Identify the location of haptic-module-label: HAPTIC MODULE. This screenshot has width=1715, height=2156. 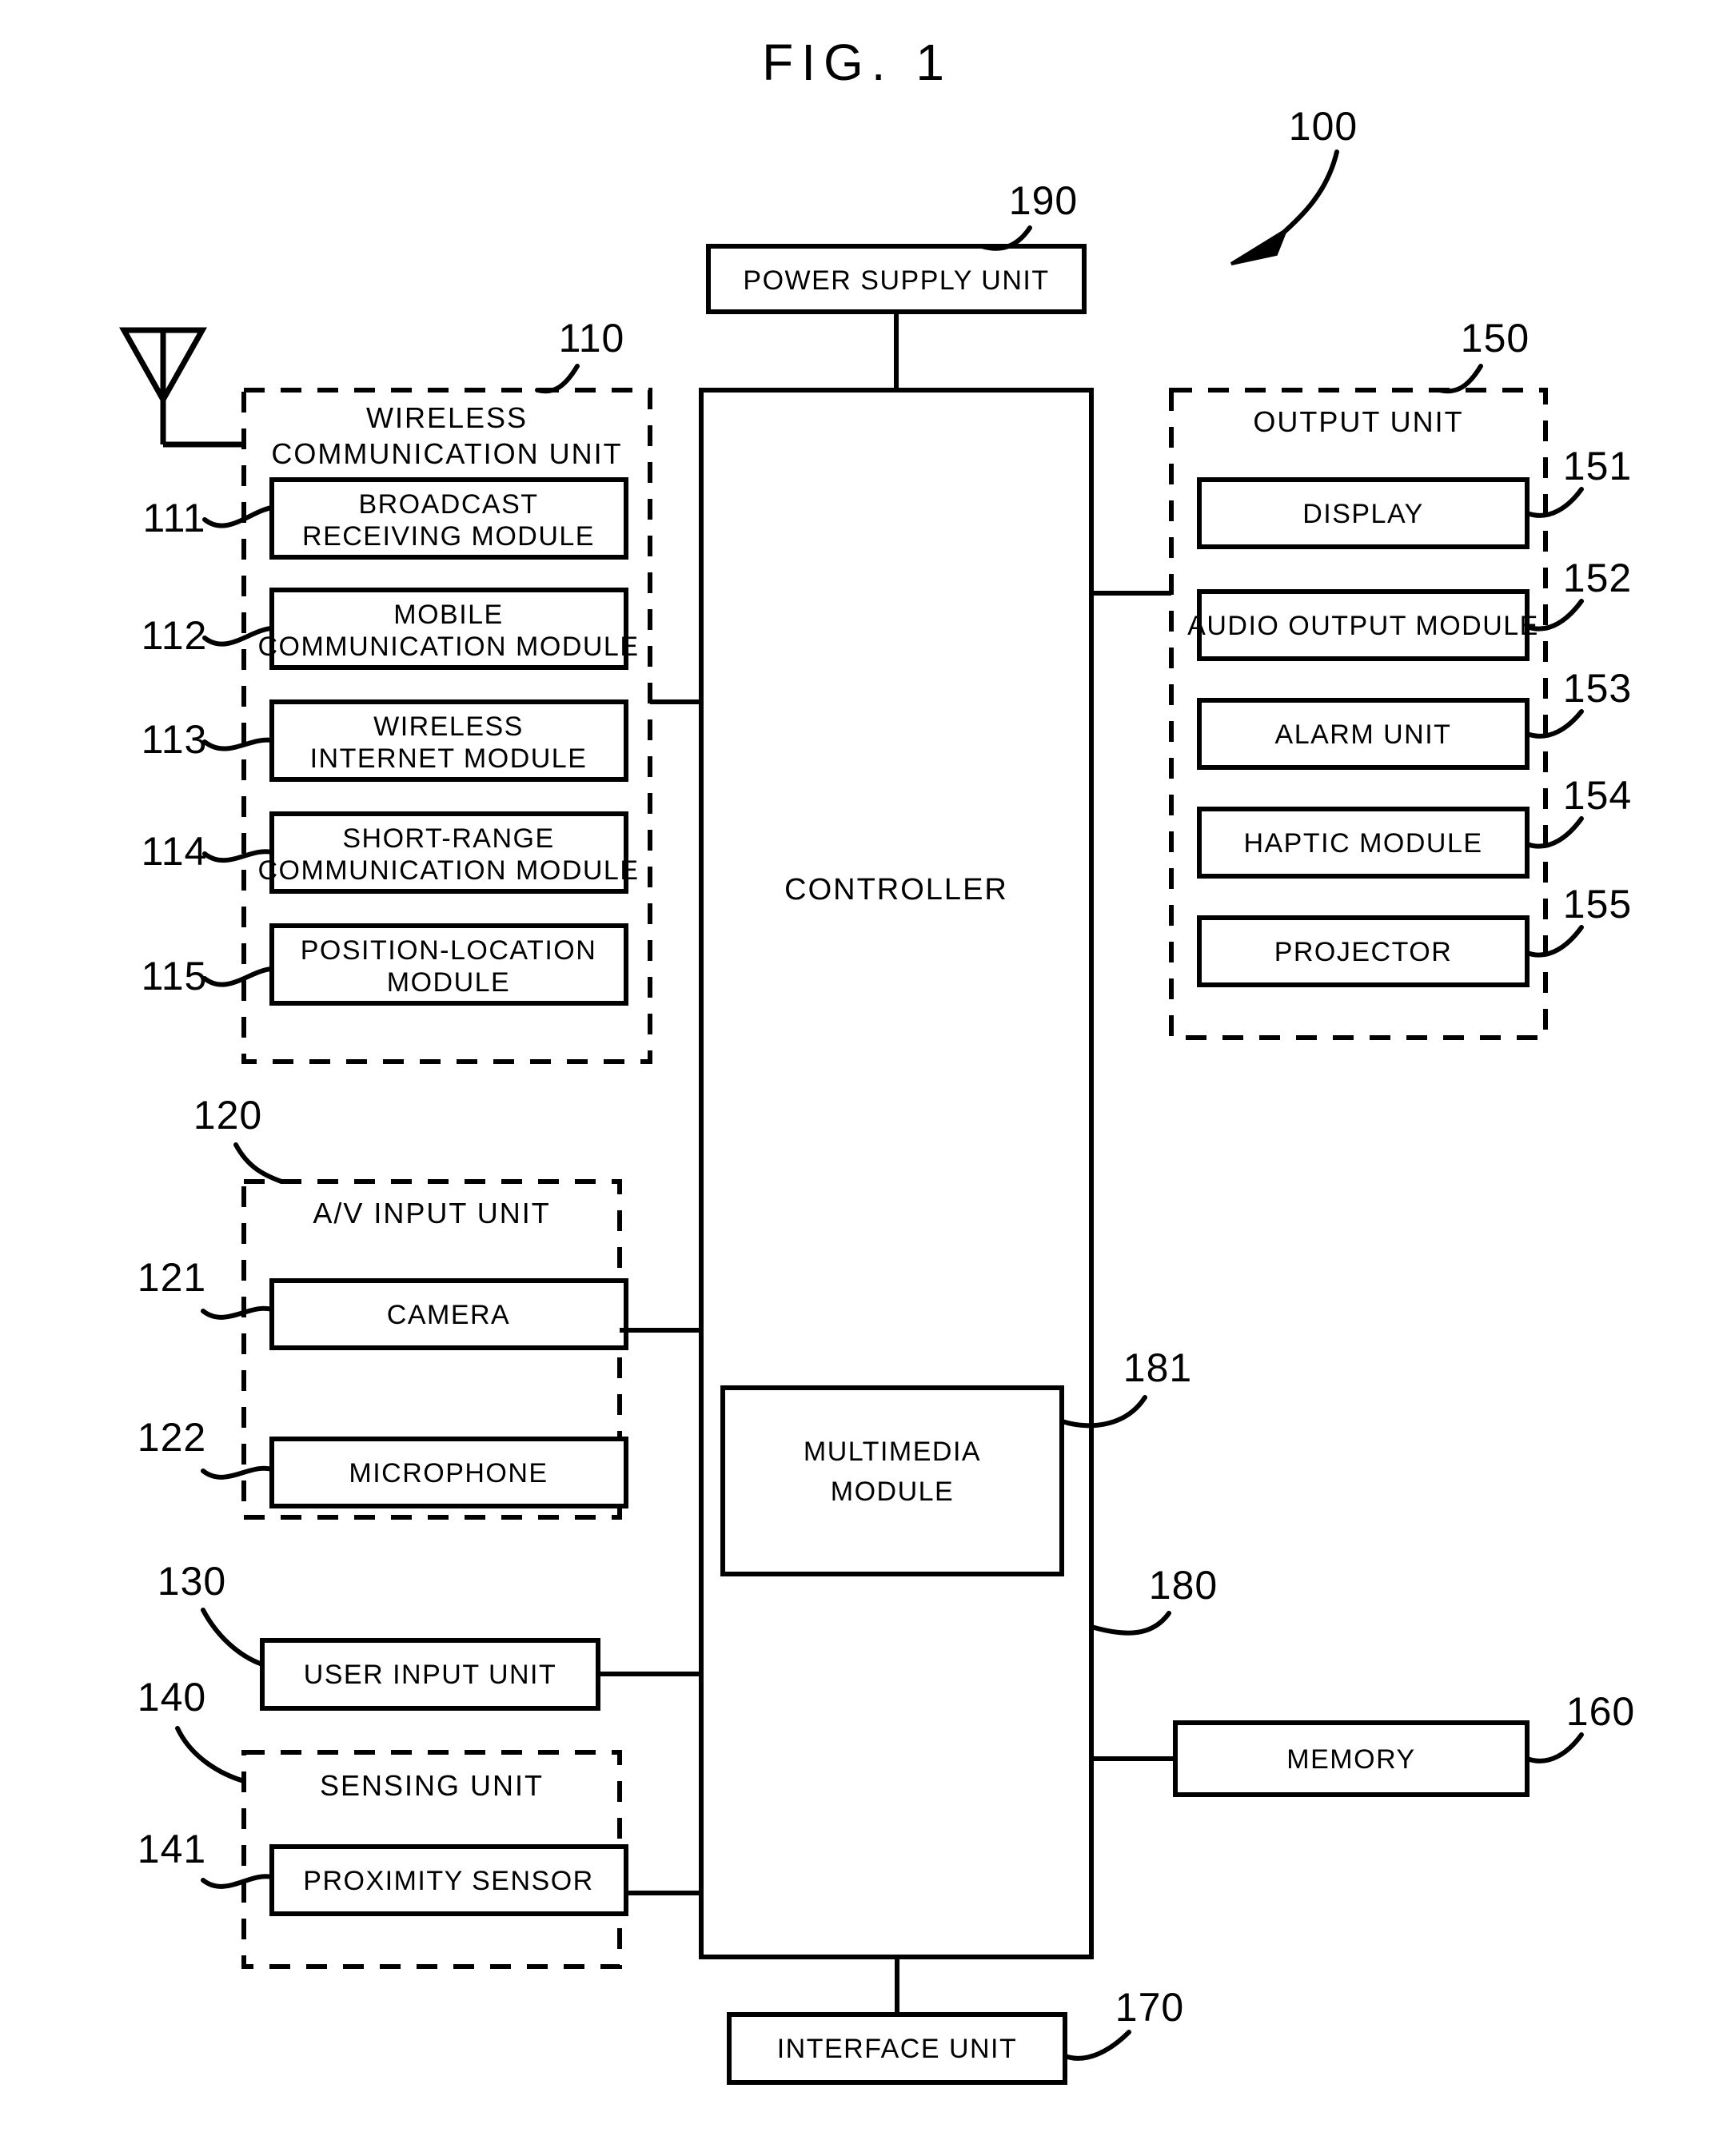
(1362, 843).